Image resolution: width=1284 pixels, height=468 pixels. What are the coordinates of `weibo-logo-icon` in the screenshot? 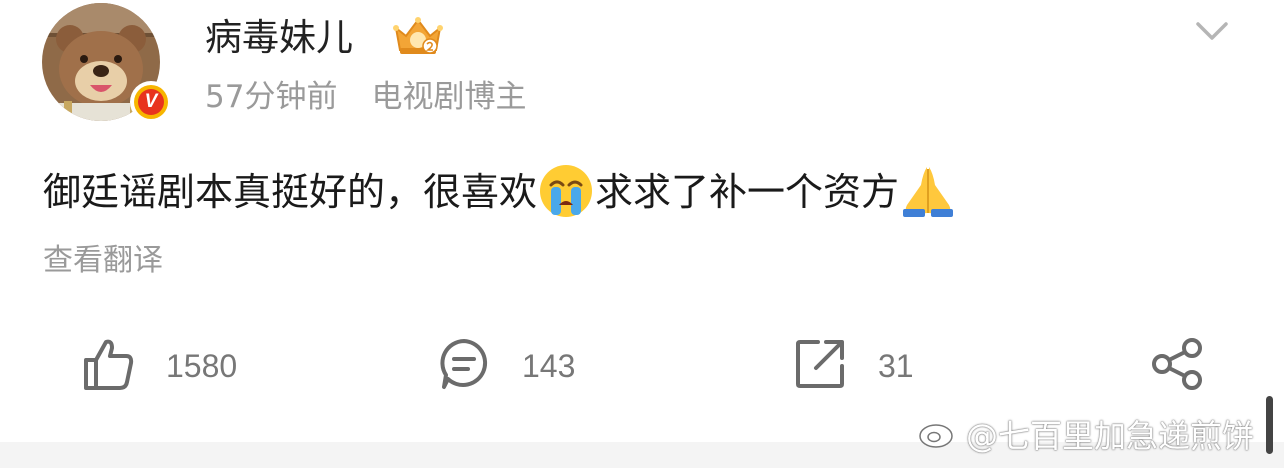 It's located at (940, 438).